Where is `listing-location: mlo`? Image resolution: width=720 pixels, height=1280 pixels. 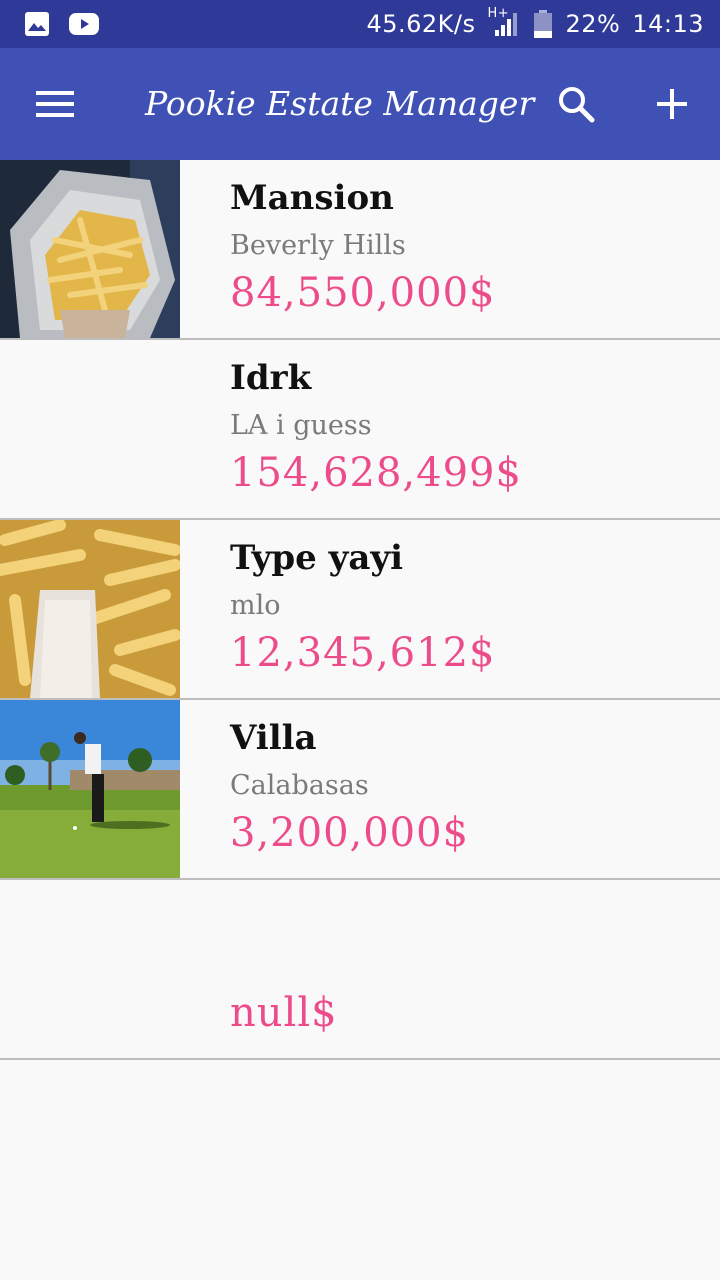
listing-location: mlo is located at coordinates (255, 605).